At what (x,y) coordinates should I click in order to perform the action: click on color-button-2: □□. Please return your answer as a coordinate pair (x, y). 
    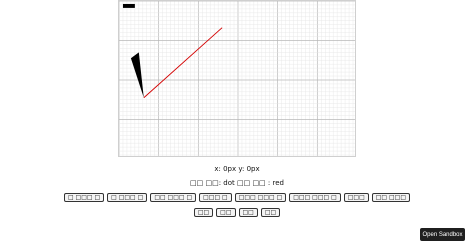
    Looking at the image, I should click on (226, 212).